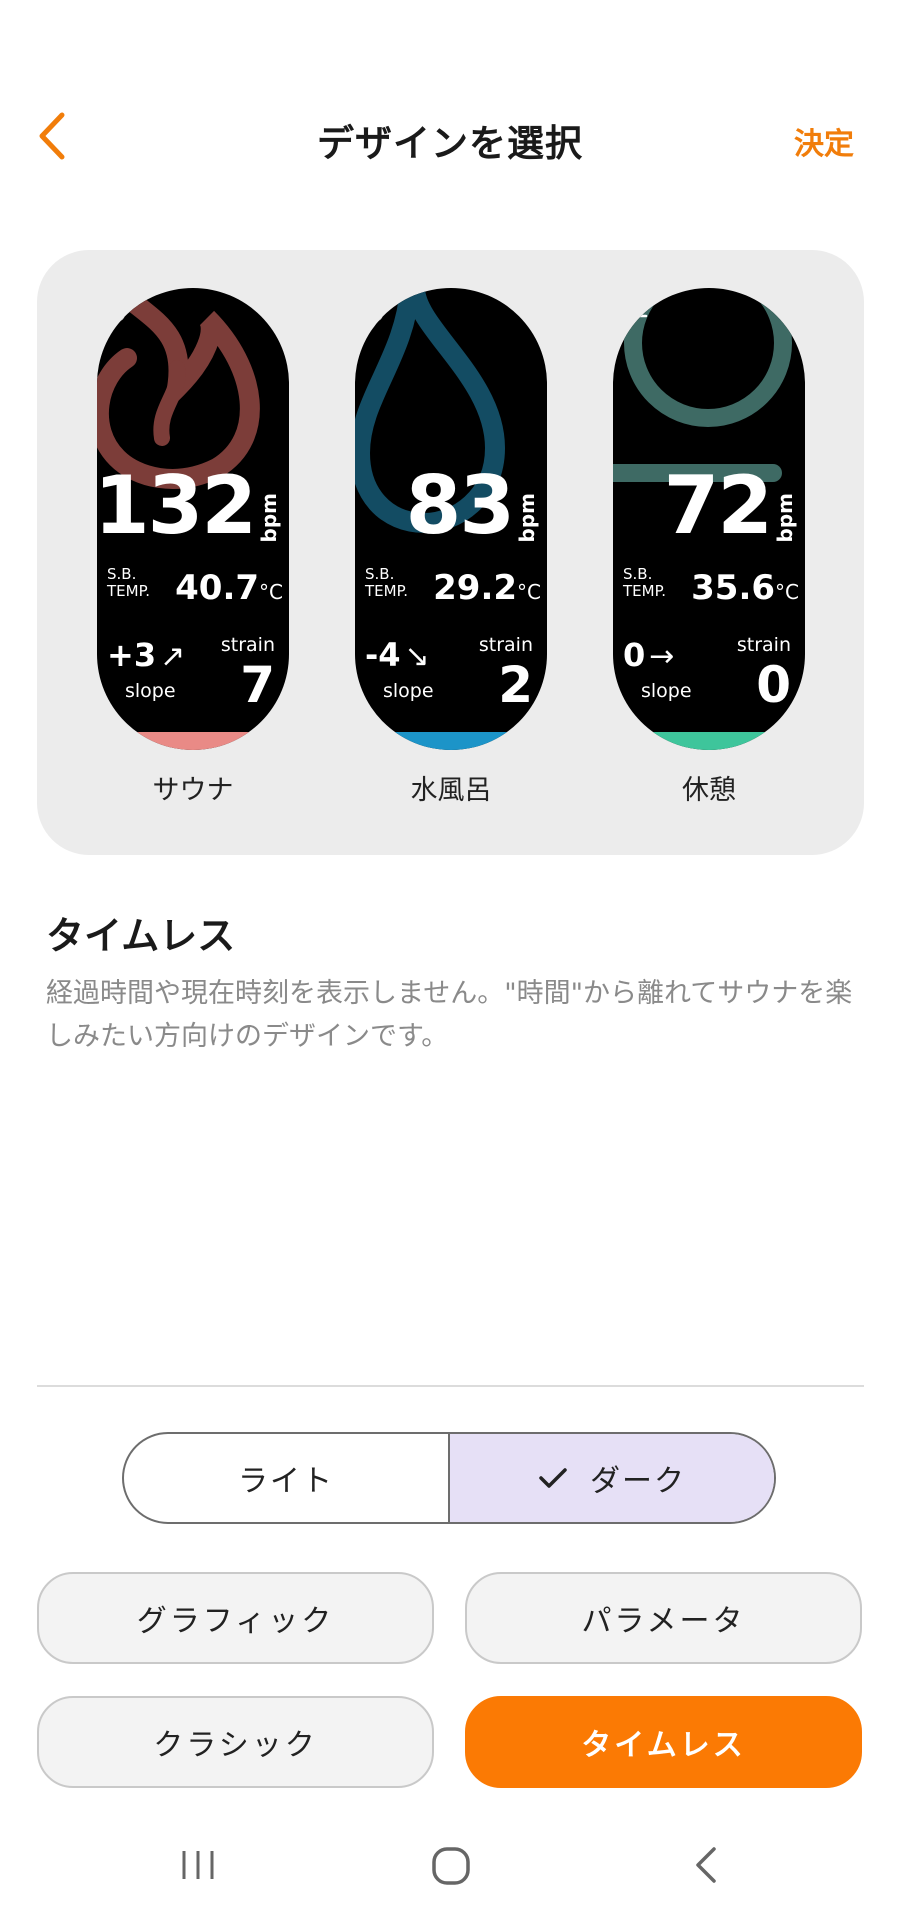 This screenshot has height=1930, width=900. I want to click on style-option-classic: クラシック, so click(235, 1742).